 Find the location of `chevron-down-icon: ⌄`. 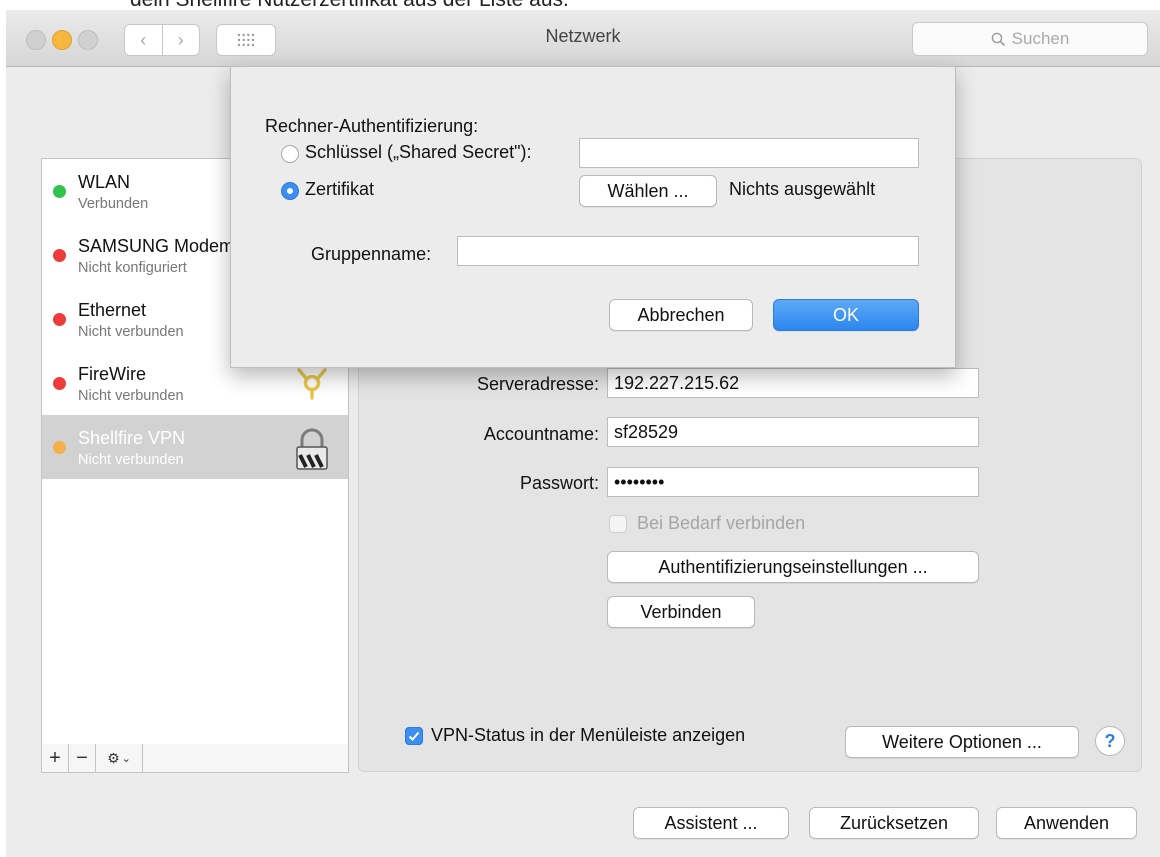

chevron-down-icon: ⌄ is located at coordinates (126, 758).